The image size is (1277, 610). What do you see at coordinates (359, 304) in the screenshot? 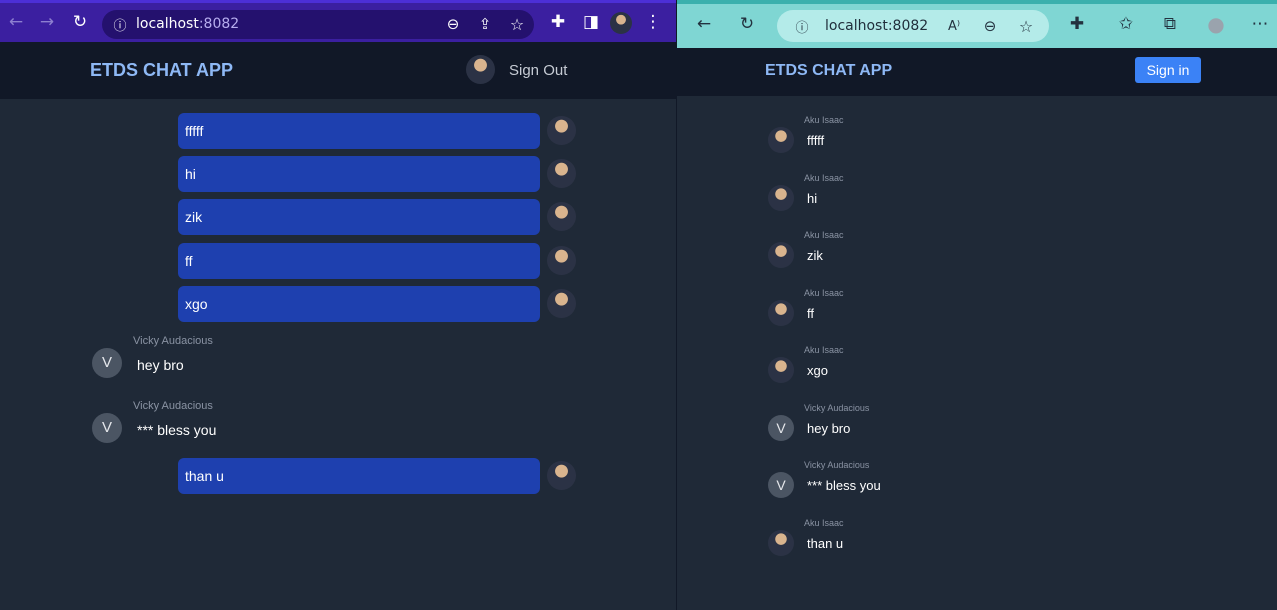
I see `message-bubble: xgo` at bounding box center [359, 304].